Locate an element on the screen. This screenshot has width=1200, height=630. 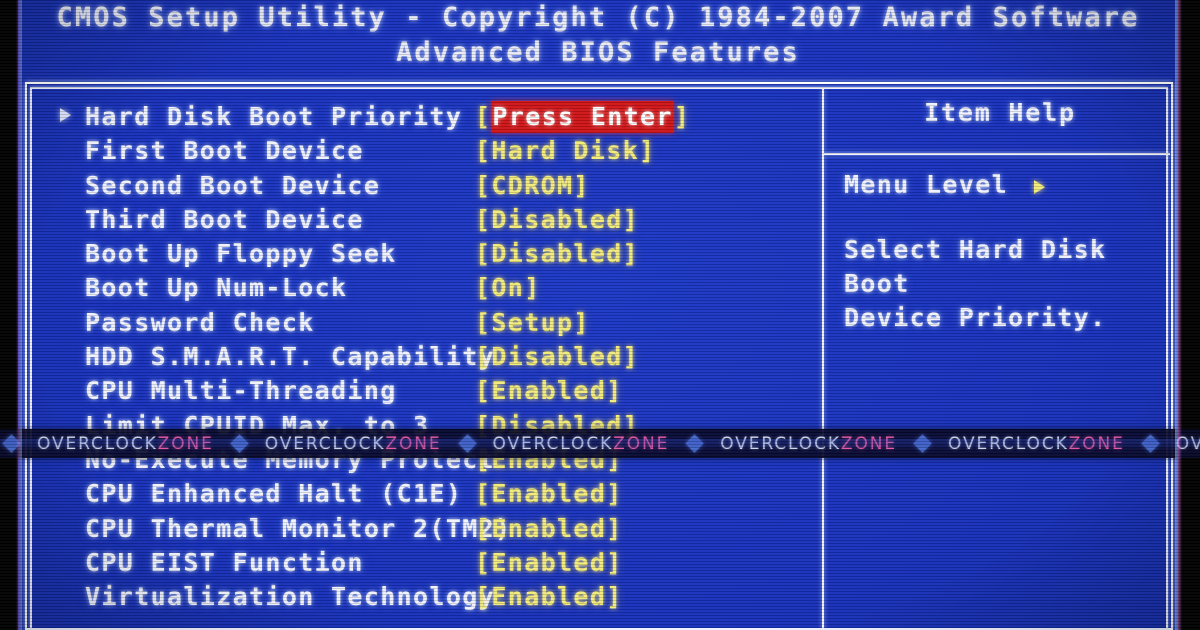
bios-option-label: CPU Multi-Threading is located at coordinates (241, 391).